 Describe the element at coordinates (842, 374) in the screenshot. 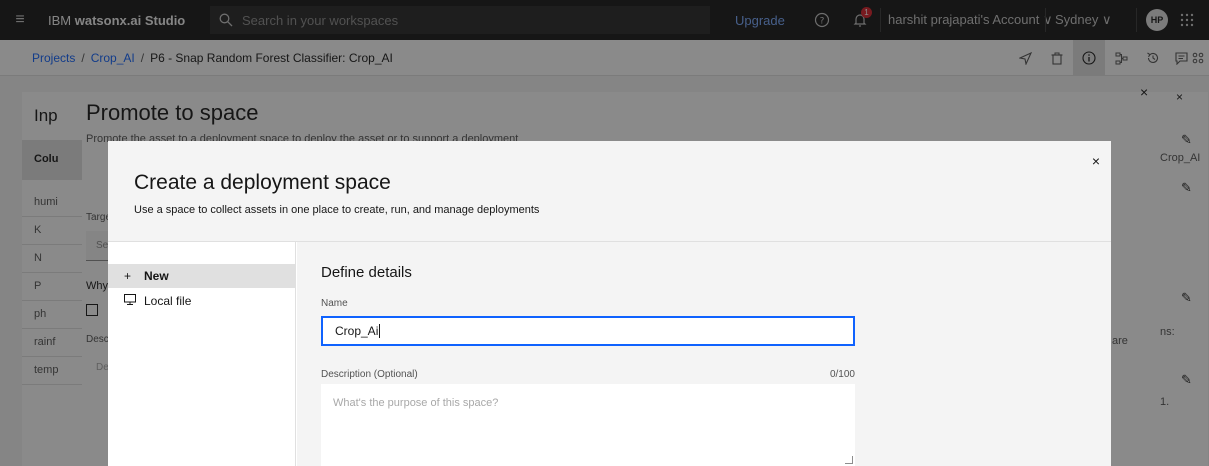

I see `description-counter: 0/100` at that location.